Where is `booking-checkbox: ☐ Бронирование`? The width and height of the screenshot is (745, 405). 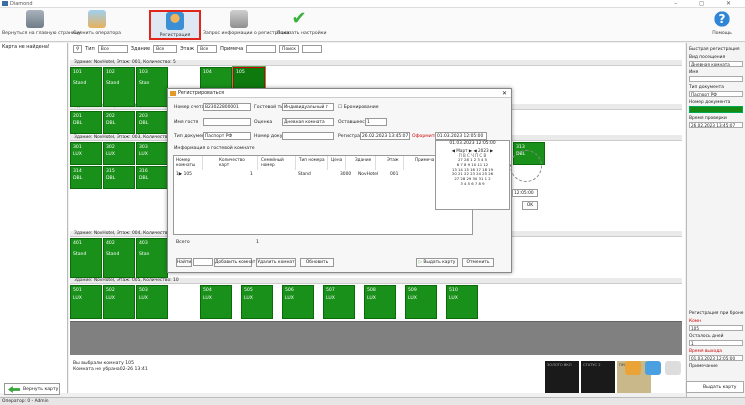
booking-checkbox: ☐ Бронирование is located at coordinates (358, 107).